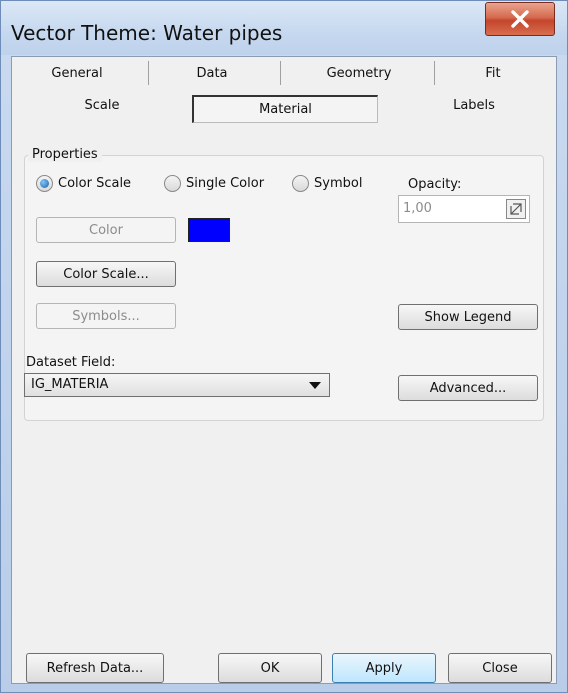 This screenshot has width=568, height=693. What do you see at coordinates (285, 109) in the screenshot?
I see `tab-material: Material` at bounding box center [285, 109].